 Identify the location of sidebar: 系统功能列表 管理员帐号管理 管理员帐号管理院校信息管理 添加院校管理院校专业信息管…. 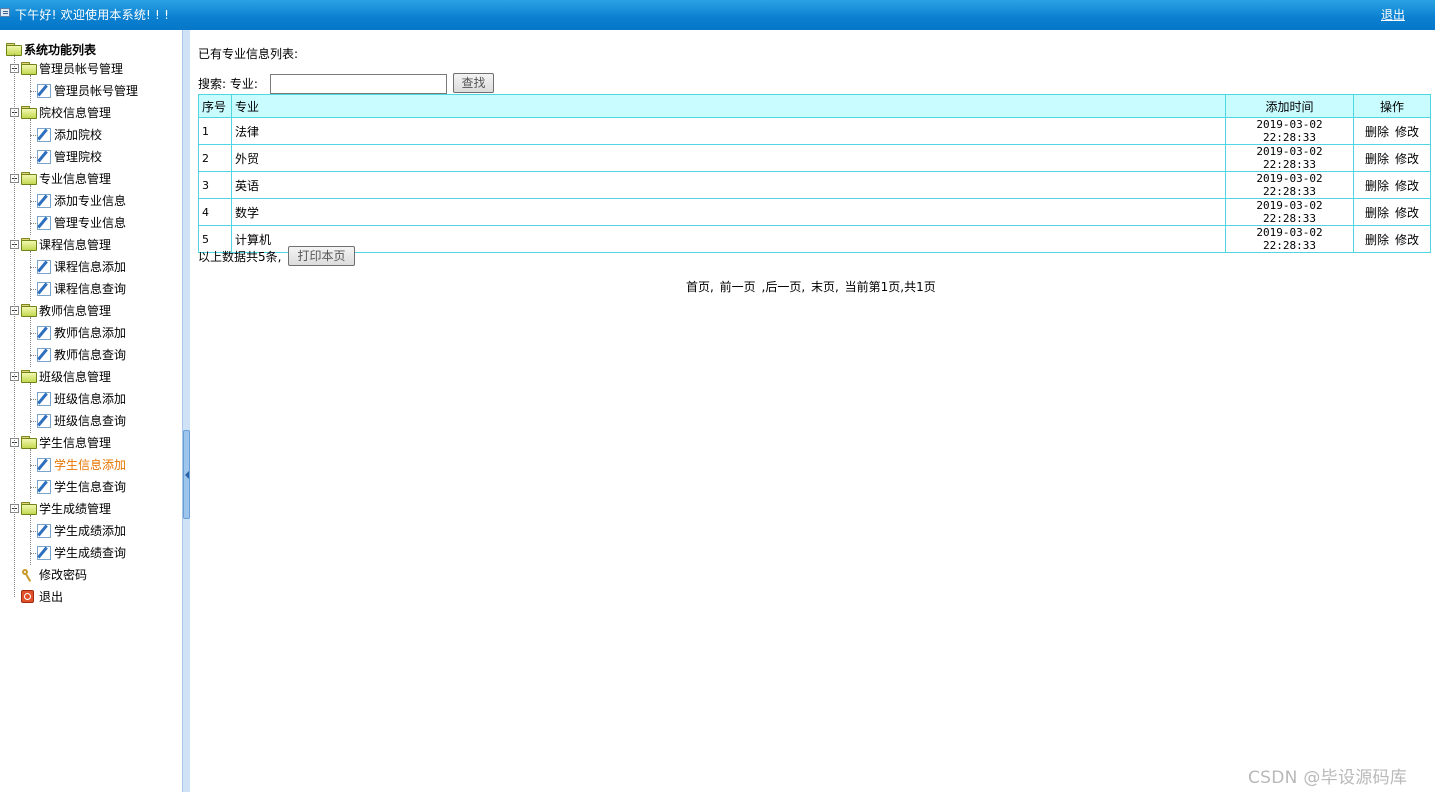
(91, 411).